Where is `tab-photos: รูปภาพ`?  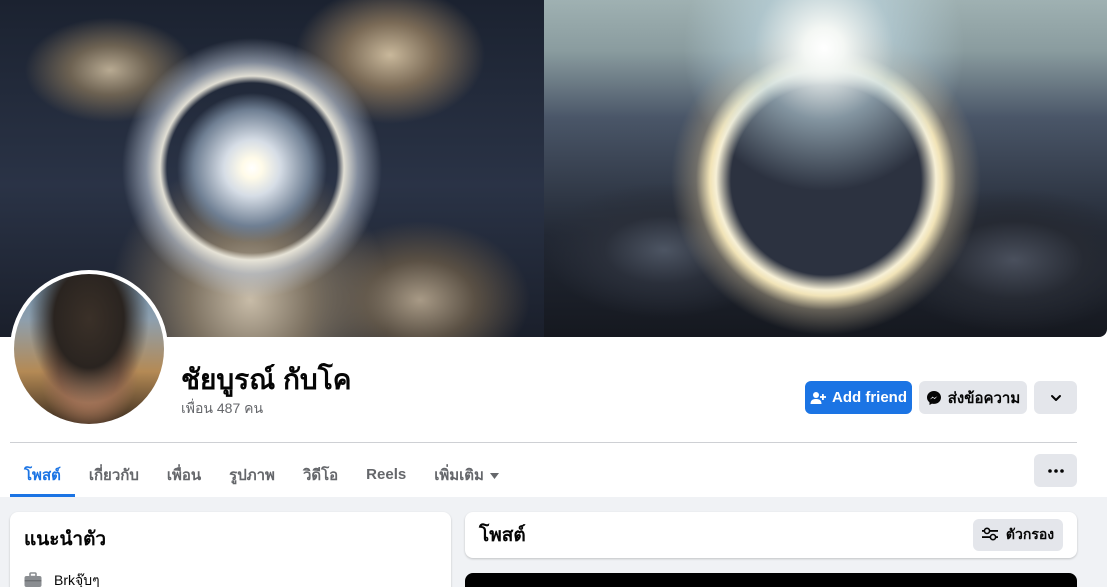 tab-photos: รูปภาพ is located at coordinates (252, 474).